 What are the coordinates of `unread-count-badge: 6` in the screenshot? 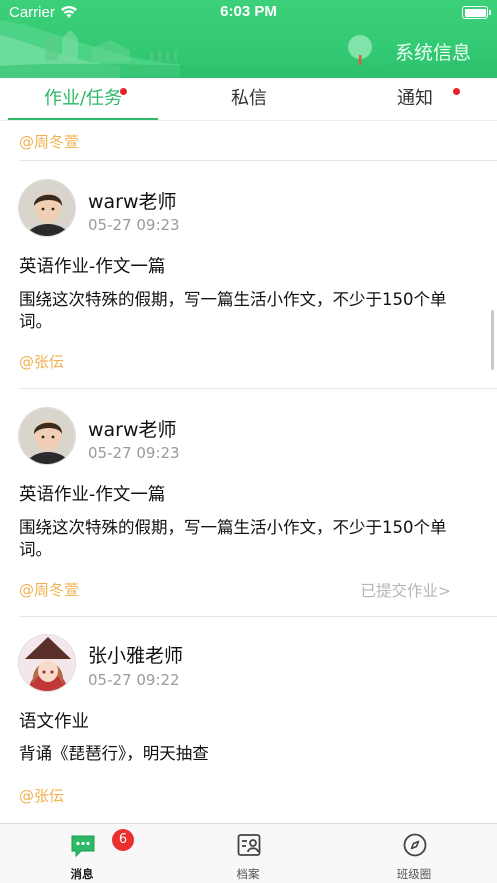 It's located at (123, 840).